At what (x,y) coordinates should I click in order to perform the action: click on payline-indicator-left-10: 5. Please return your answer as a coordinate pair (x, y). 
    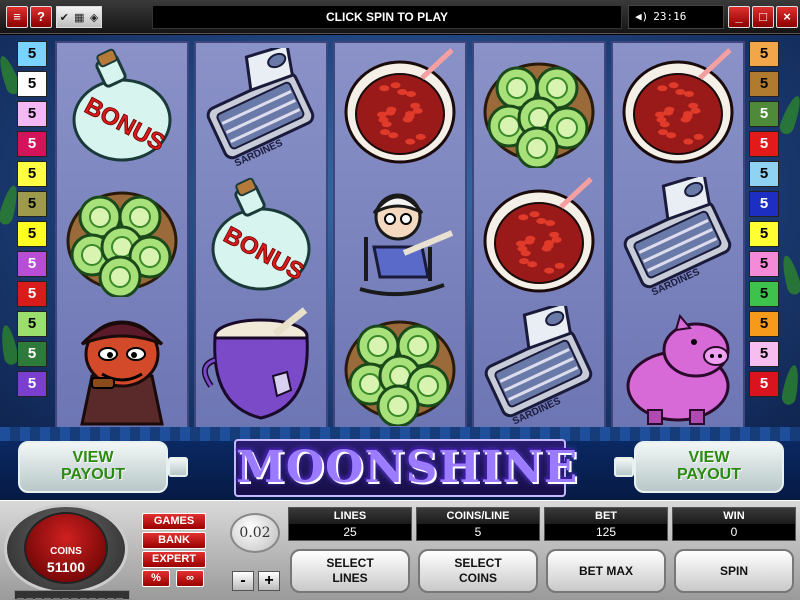
    Looking at the image, I should click on (32, 324).